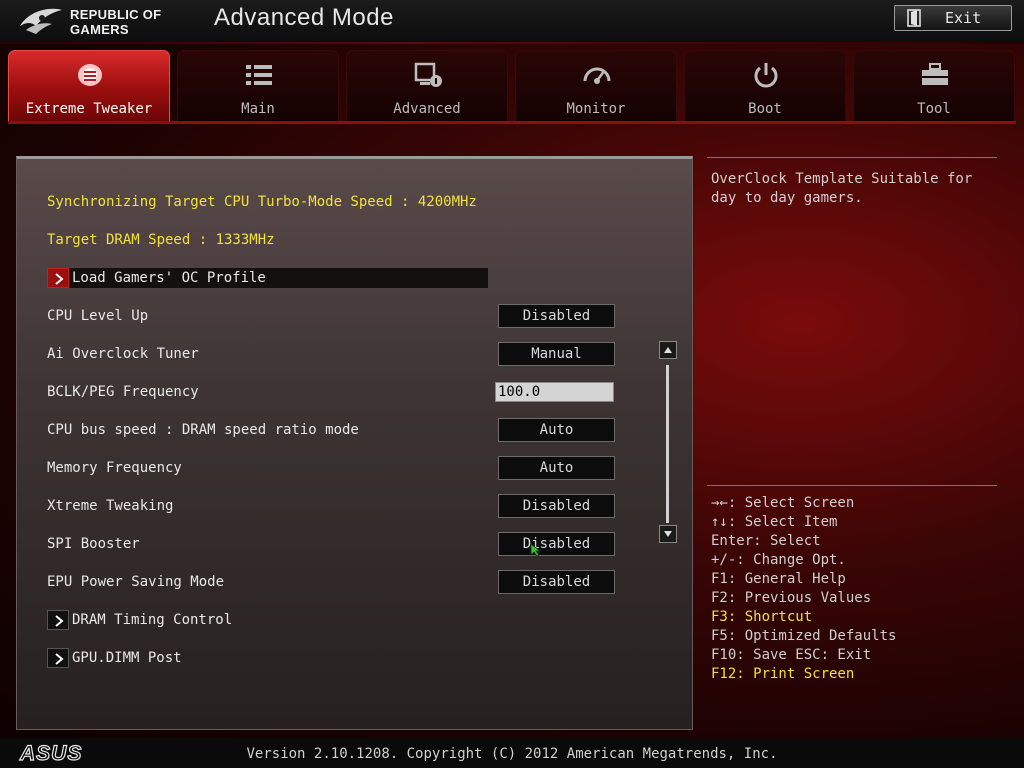  I want to click on rog-logo: REPUBLIC OF GAMERS, so click(98, 21).